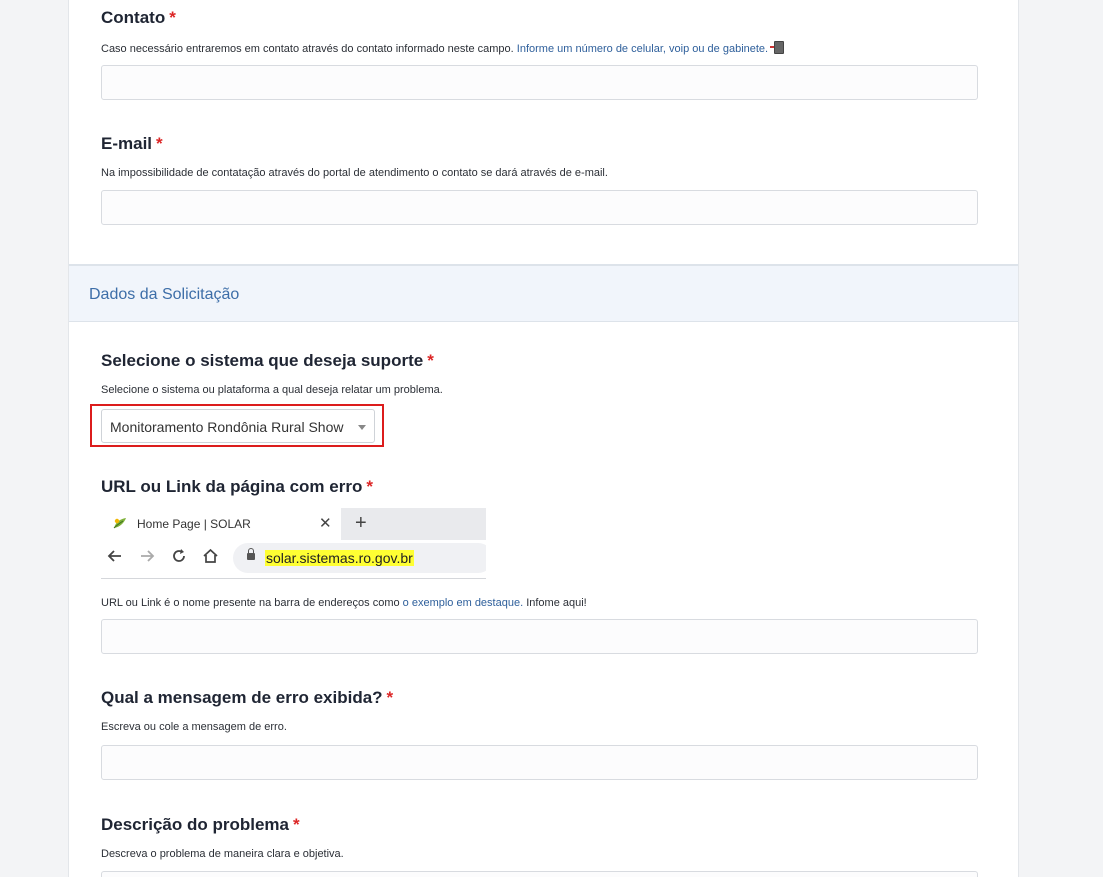 This screenshot has width=1103, height=877. I want to click on lock-icon, so click(251, 554).